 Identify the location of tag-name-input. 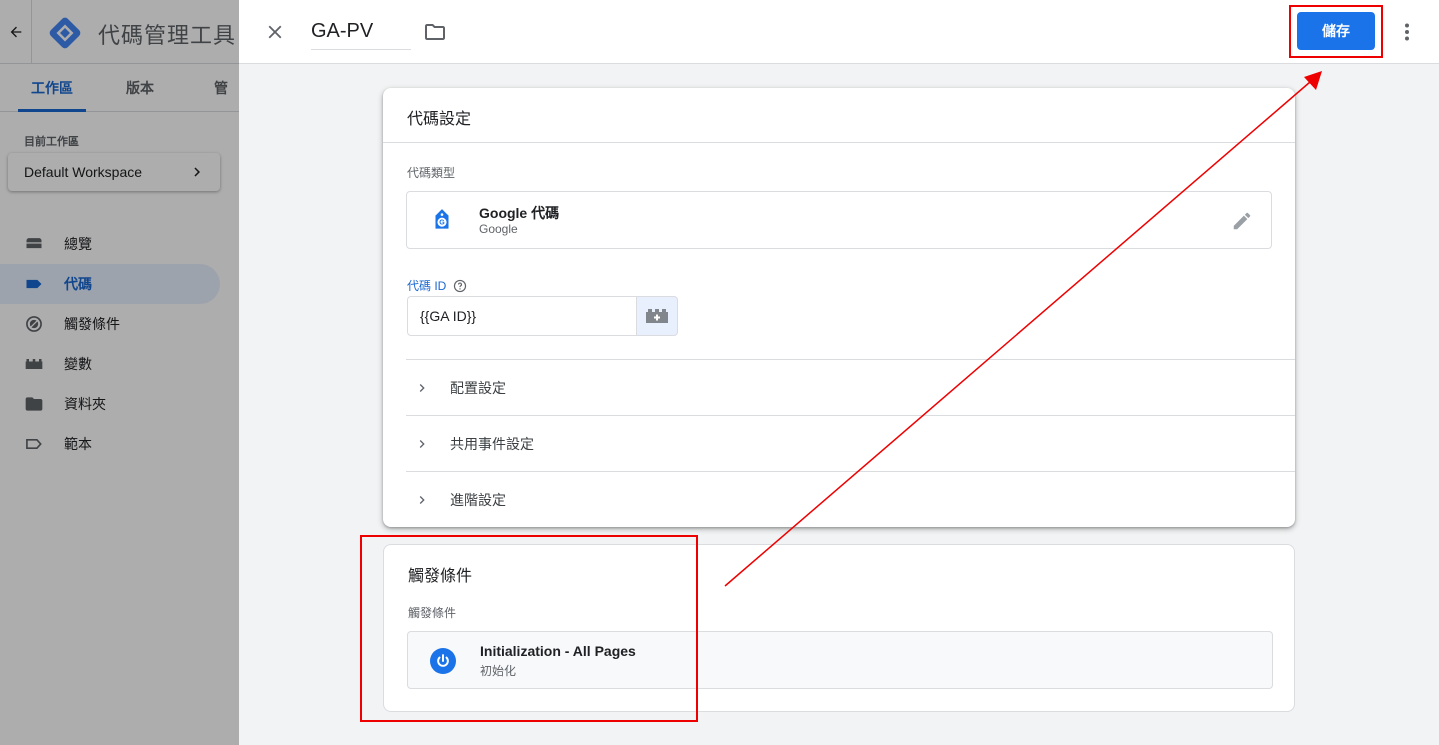
(361, 32).